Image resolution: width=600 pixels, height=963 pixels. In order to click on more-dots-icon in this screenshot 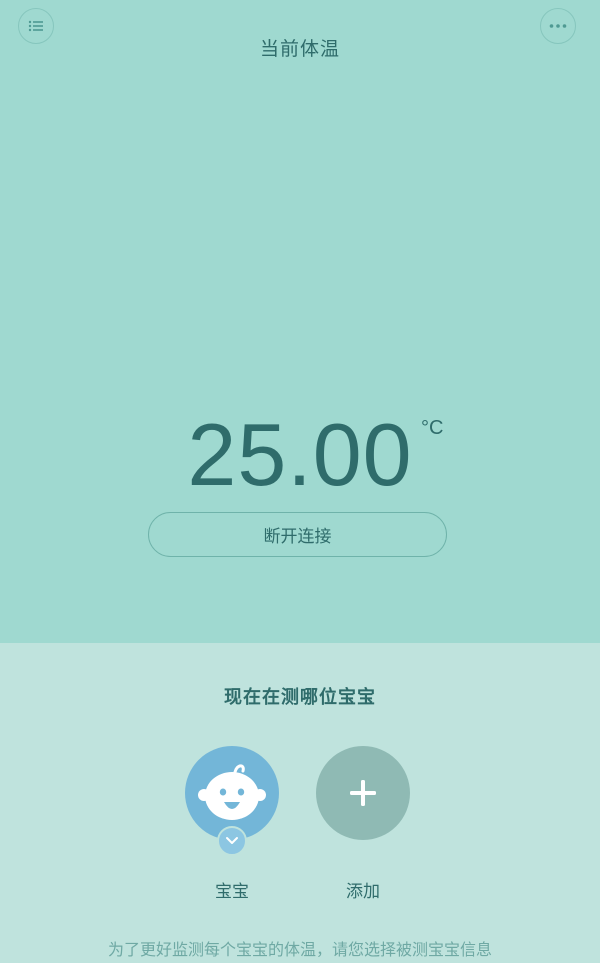, I will do `click(558, 26)`.